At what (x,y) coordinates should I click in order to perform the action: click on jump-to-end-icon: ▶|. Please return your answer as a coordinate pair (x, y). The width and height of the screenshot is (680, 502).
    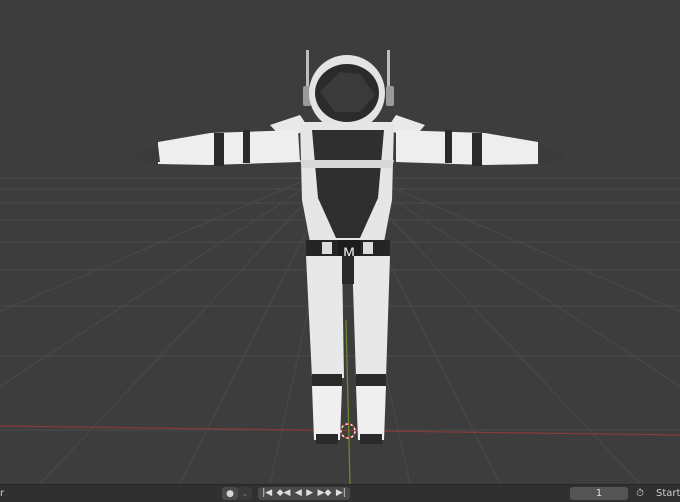
    Looking at the image, I should click on (341, 493).